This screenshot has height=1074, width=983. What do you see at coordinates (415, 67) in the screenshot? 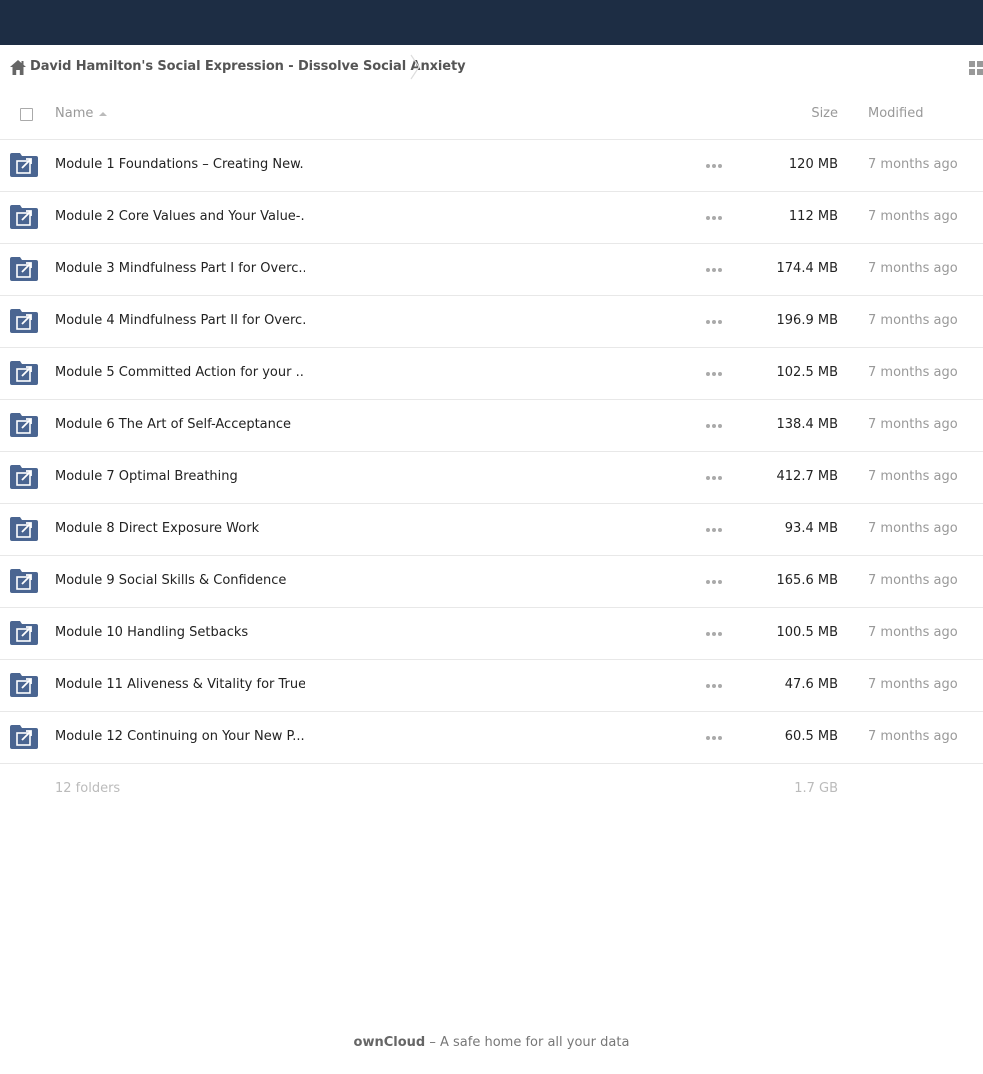
I see `breadcrumb-separator-icon` at bounding box center [415, 67].